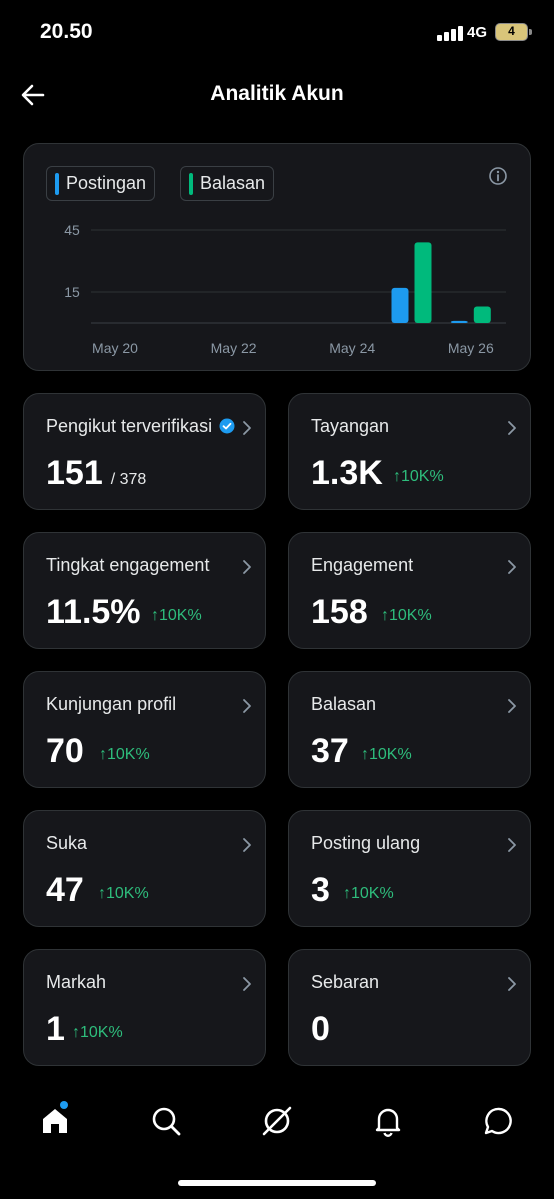 The image size is (554, 1199). I want to click on page-title: Analitik Akun, so click(277, 93).